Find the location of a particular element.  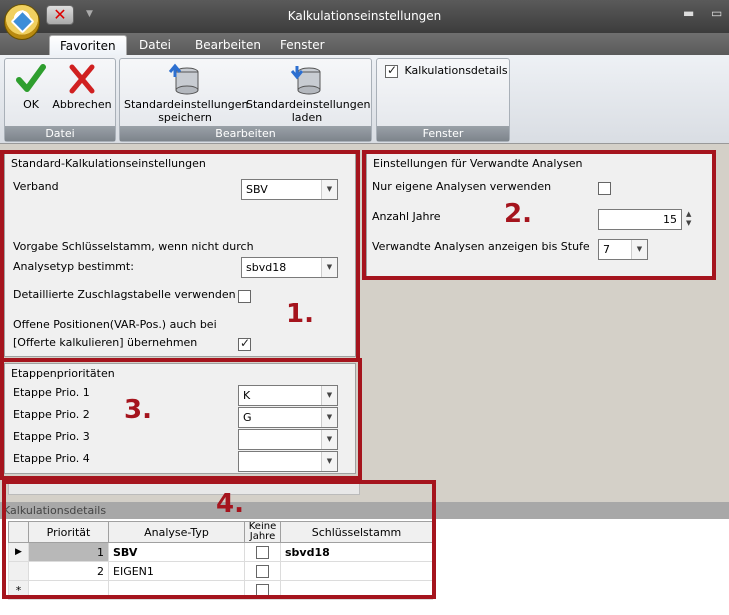

load-defaults-button: Standardeinstellungen laden is located at coordinates (308, 93).